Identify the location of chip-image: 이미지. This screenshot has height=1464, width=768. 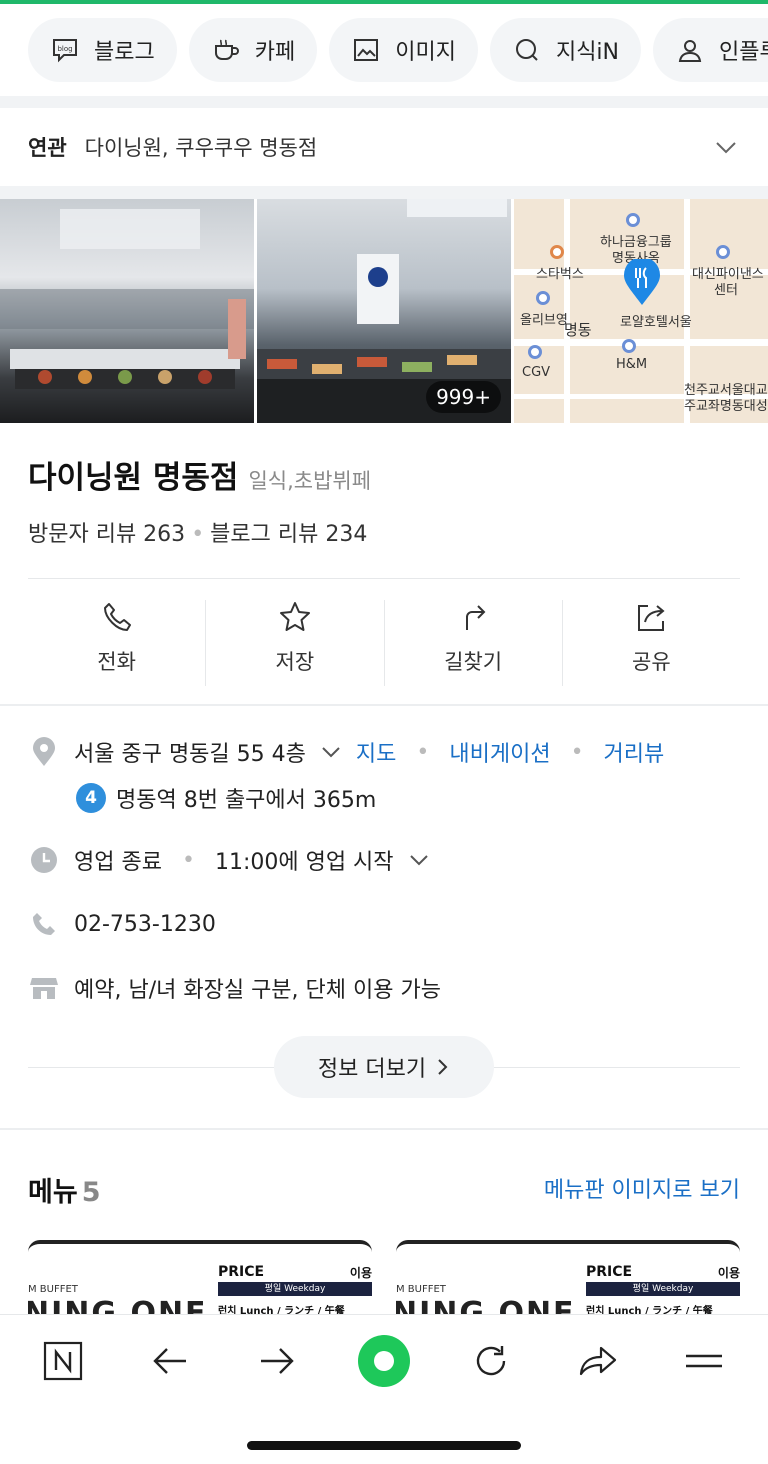
(403, 50).